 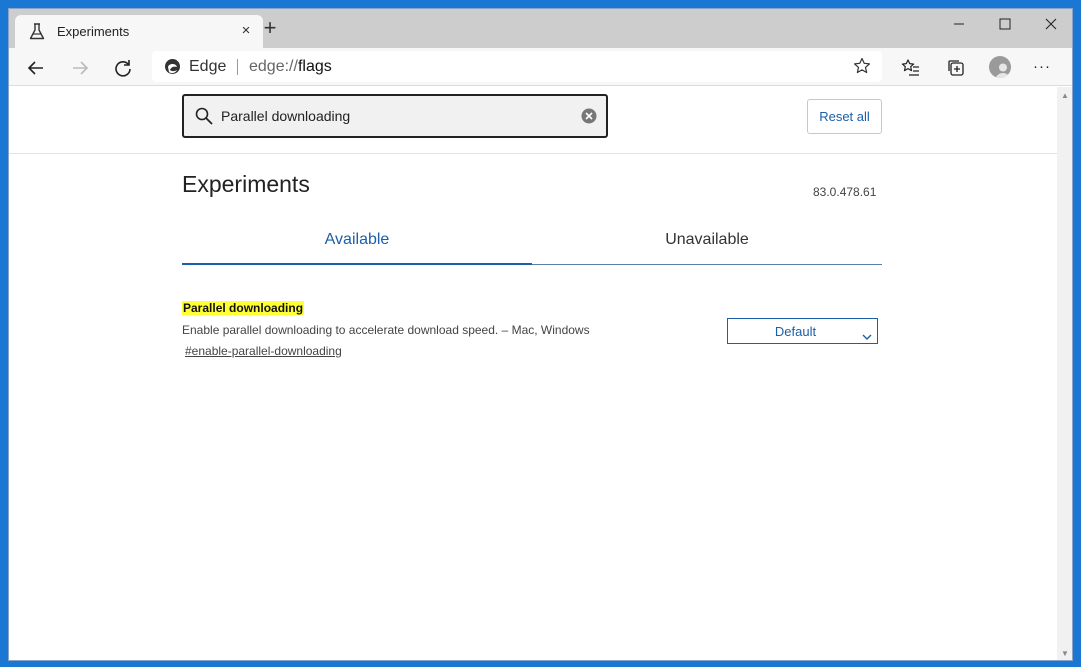 I want to click on maximize-button, so click(x=1005, y=24).